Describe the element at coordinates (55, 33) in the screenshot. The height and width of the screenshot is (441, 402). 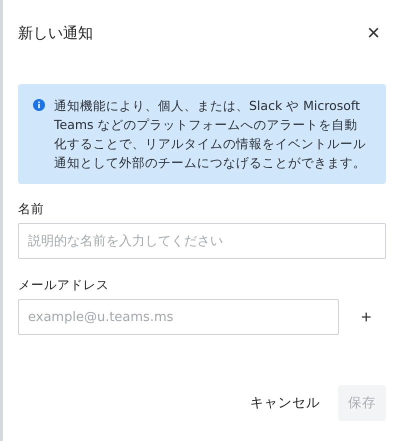
I see `dialog-title: 新しい通知` at that location.